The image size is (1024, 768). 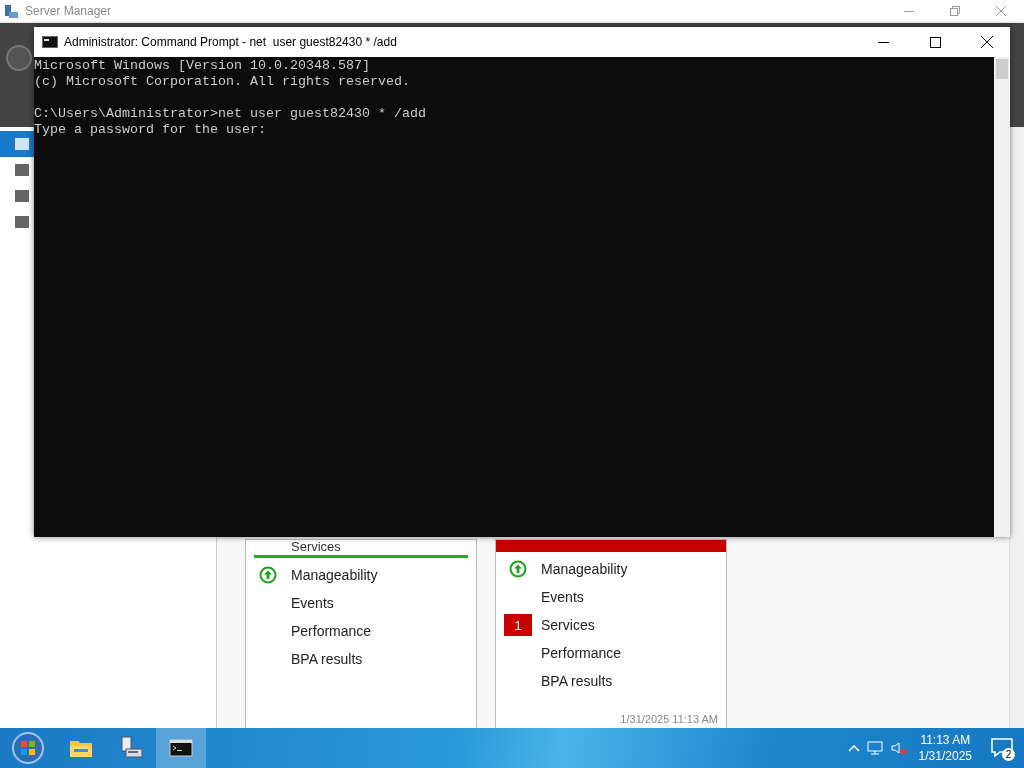 I want to click on back-button, so click(x=19, y=58).